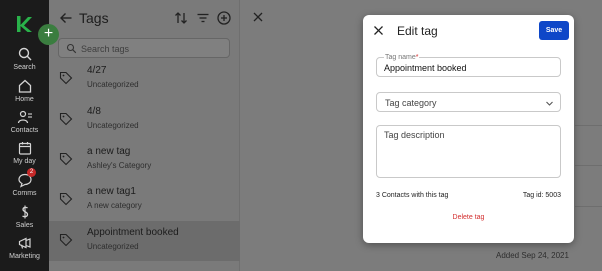  I want to click on tag-name-input, so click(469, 68).